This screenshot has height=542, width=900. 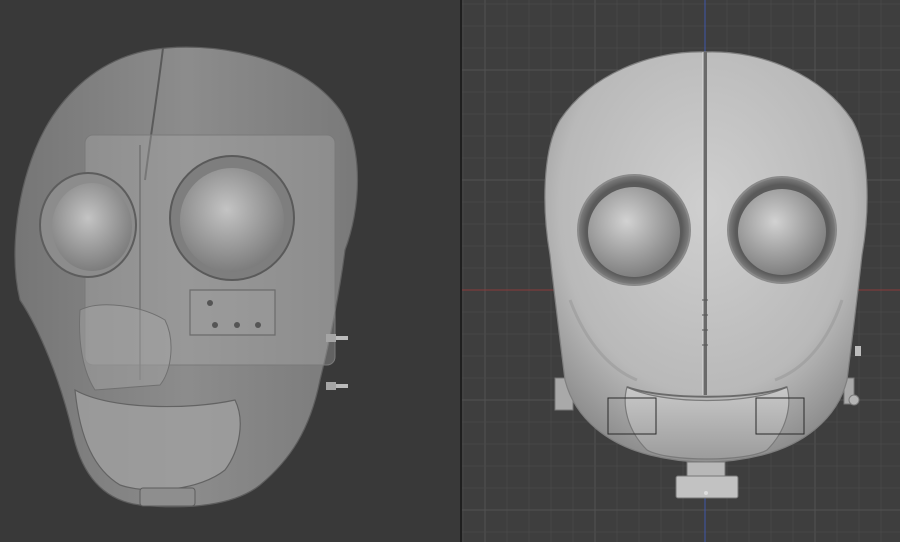 I want to click on right-peg, so click(x=858, y=351).